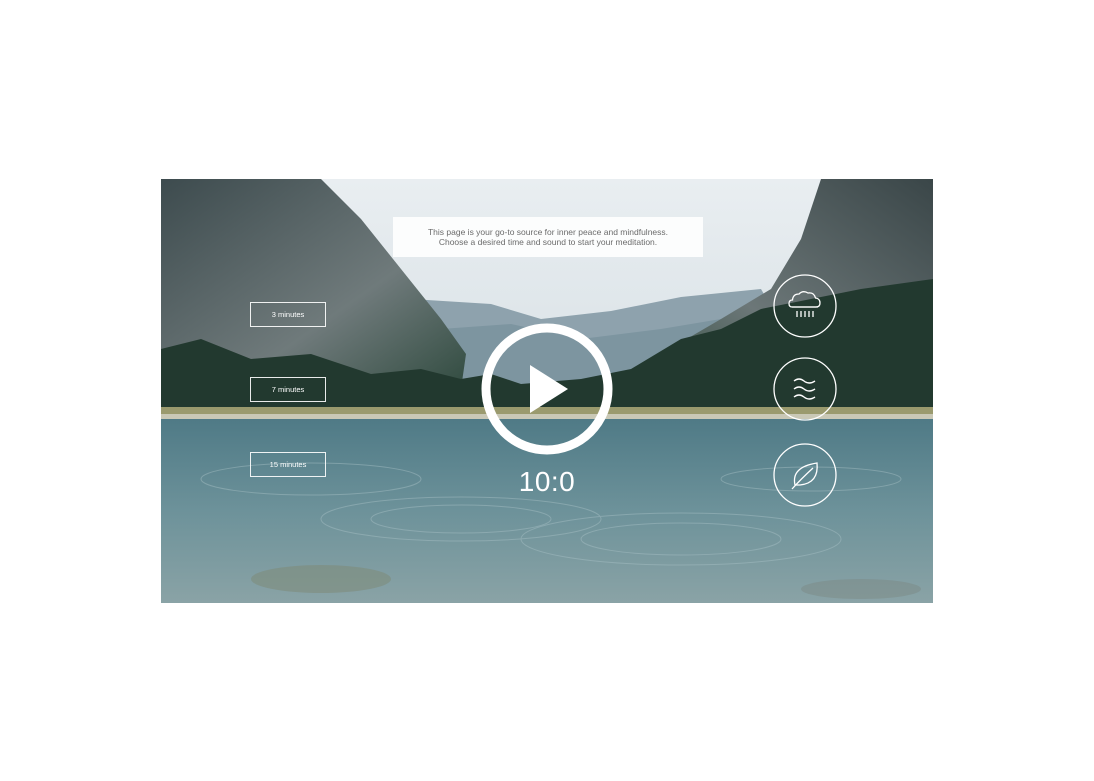 The image size is (1094, 781). What do you see at coordinates (288, 314) in the screenshot?
I see `duration-3-minutes-button: 3 minutes` at bounding box center [288, 314].